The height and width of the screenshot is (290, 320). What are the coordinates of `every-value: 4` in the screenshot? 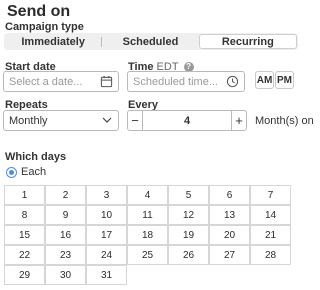 It's located at (187, 121).